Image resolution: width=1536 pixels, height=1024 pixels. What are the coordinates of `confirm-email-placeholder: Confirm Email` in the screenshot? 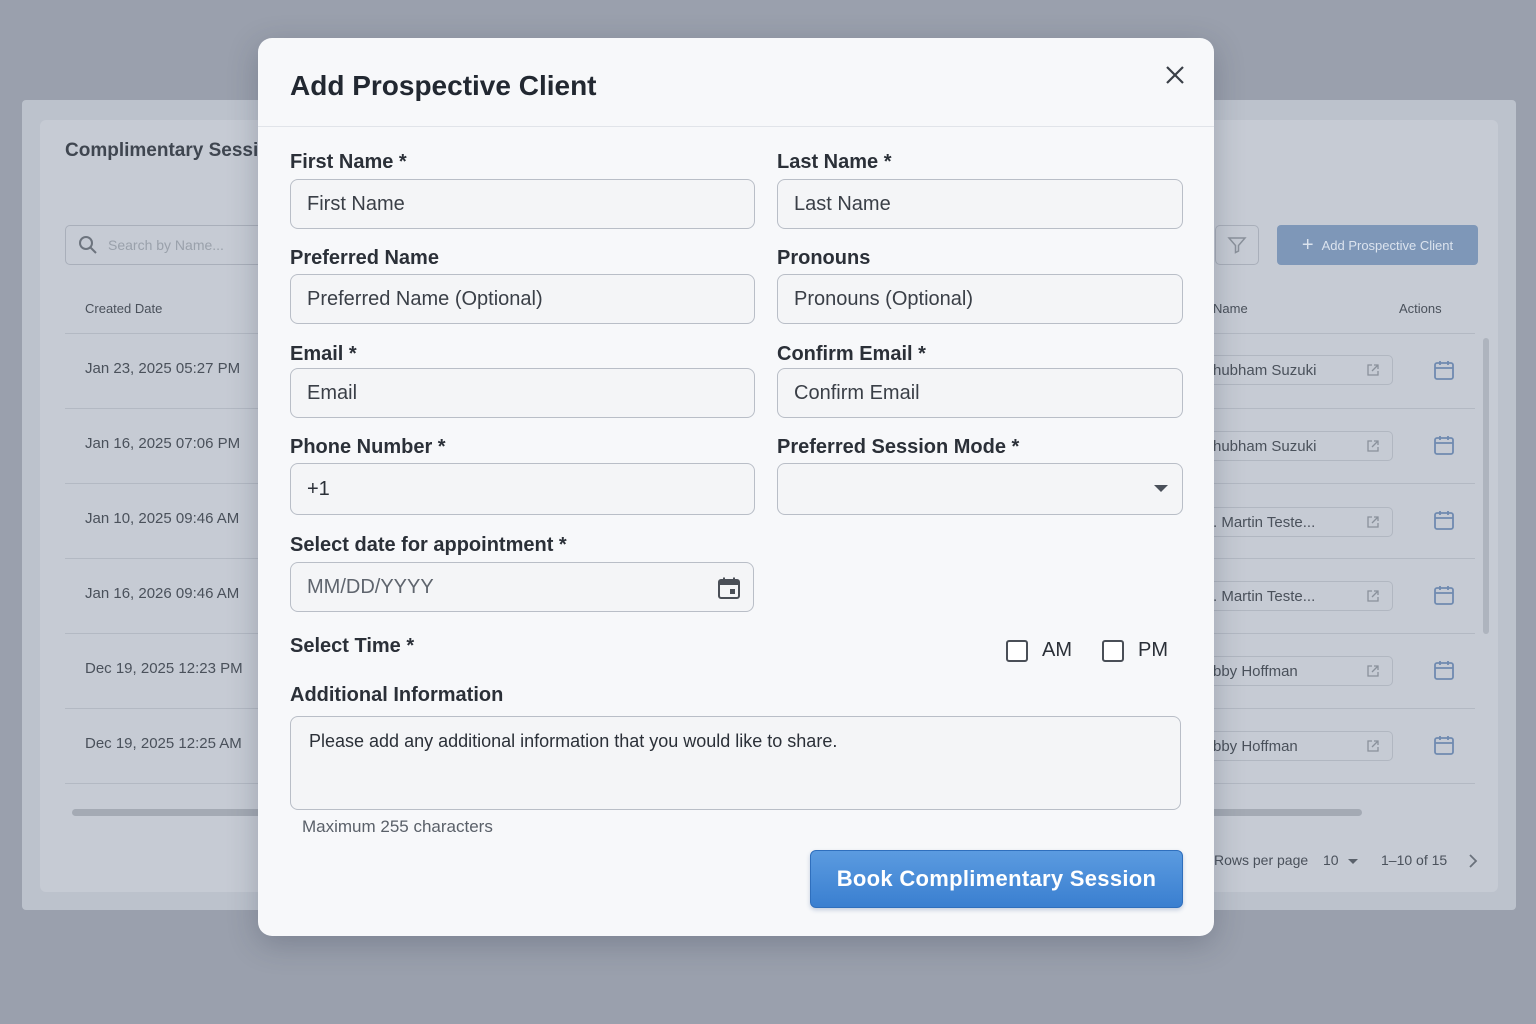 It's located at (857, 392).